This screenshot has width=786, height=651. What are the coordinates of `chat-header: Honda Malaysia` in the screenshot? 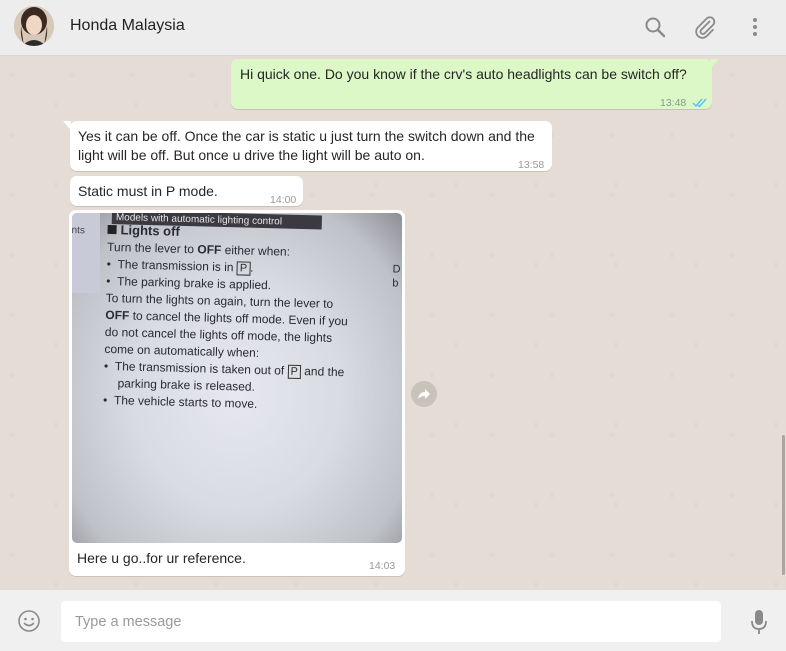 It's located at (393, 28).